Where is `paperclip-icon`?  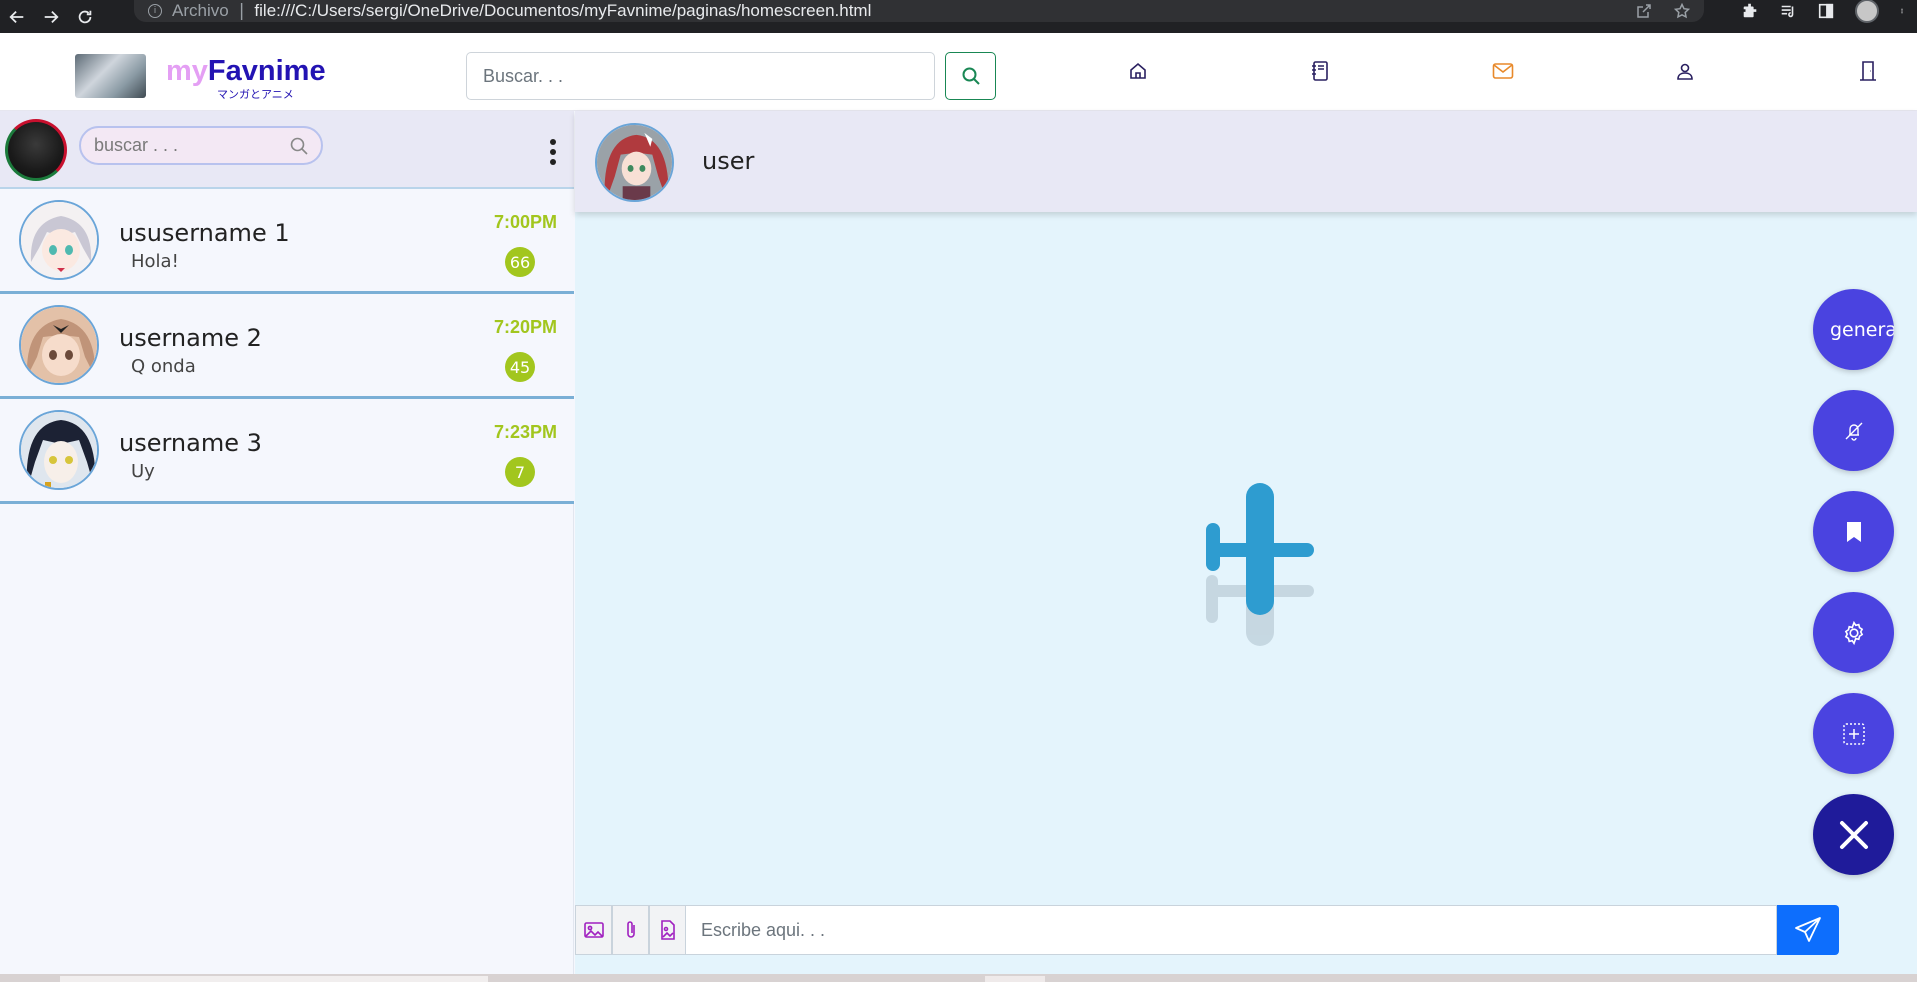 paperclip-icon is located at coordinates (630, 929).